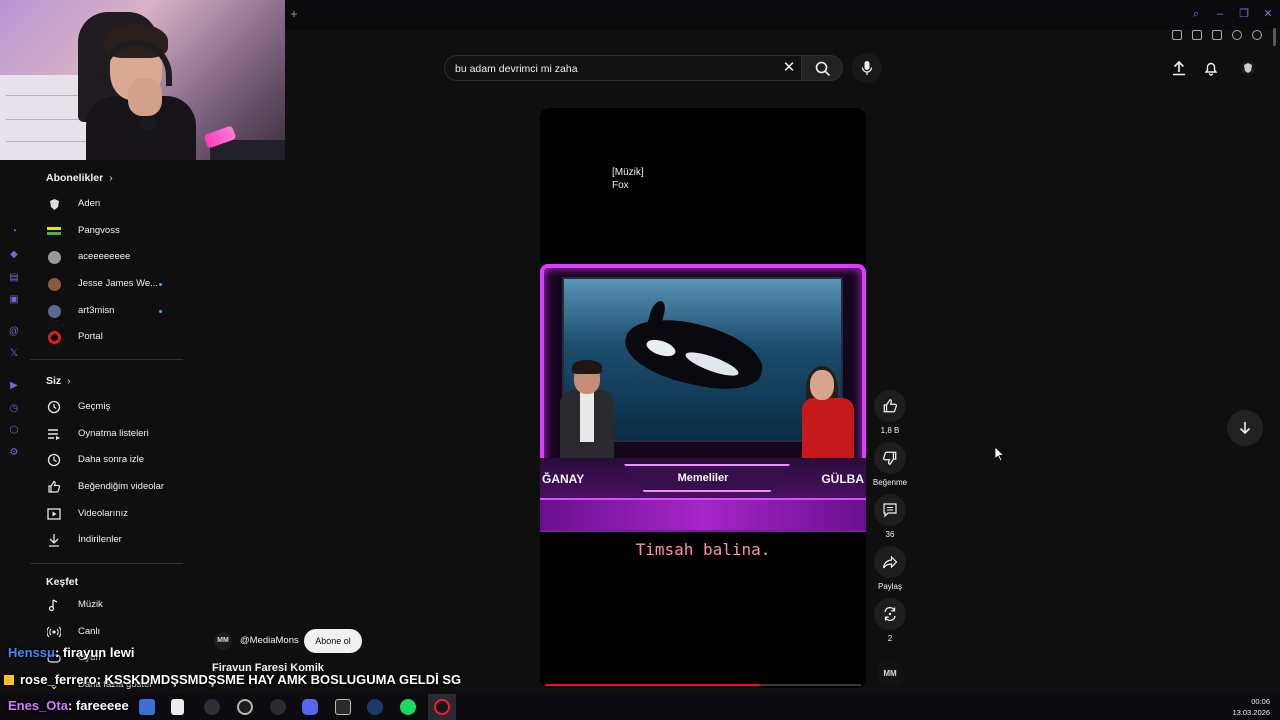  What do you see at coordinates (1220, 14) in the screenshot?
I see `minimize-icon: –` at bounding box center [1220, 14].